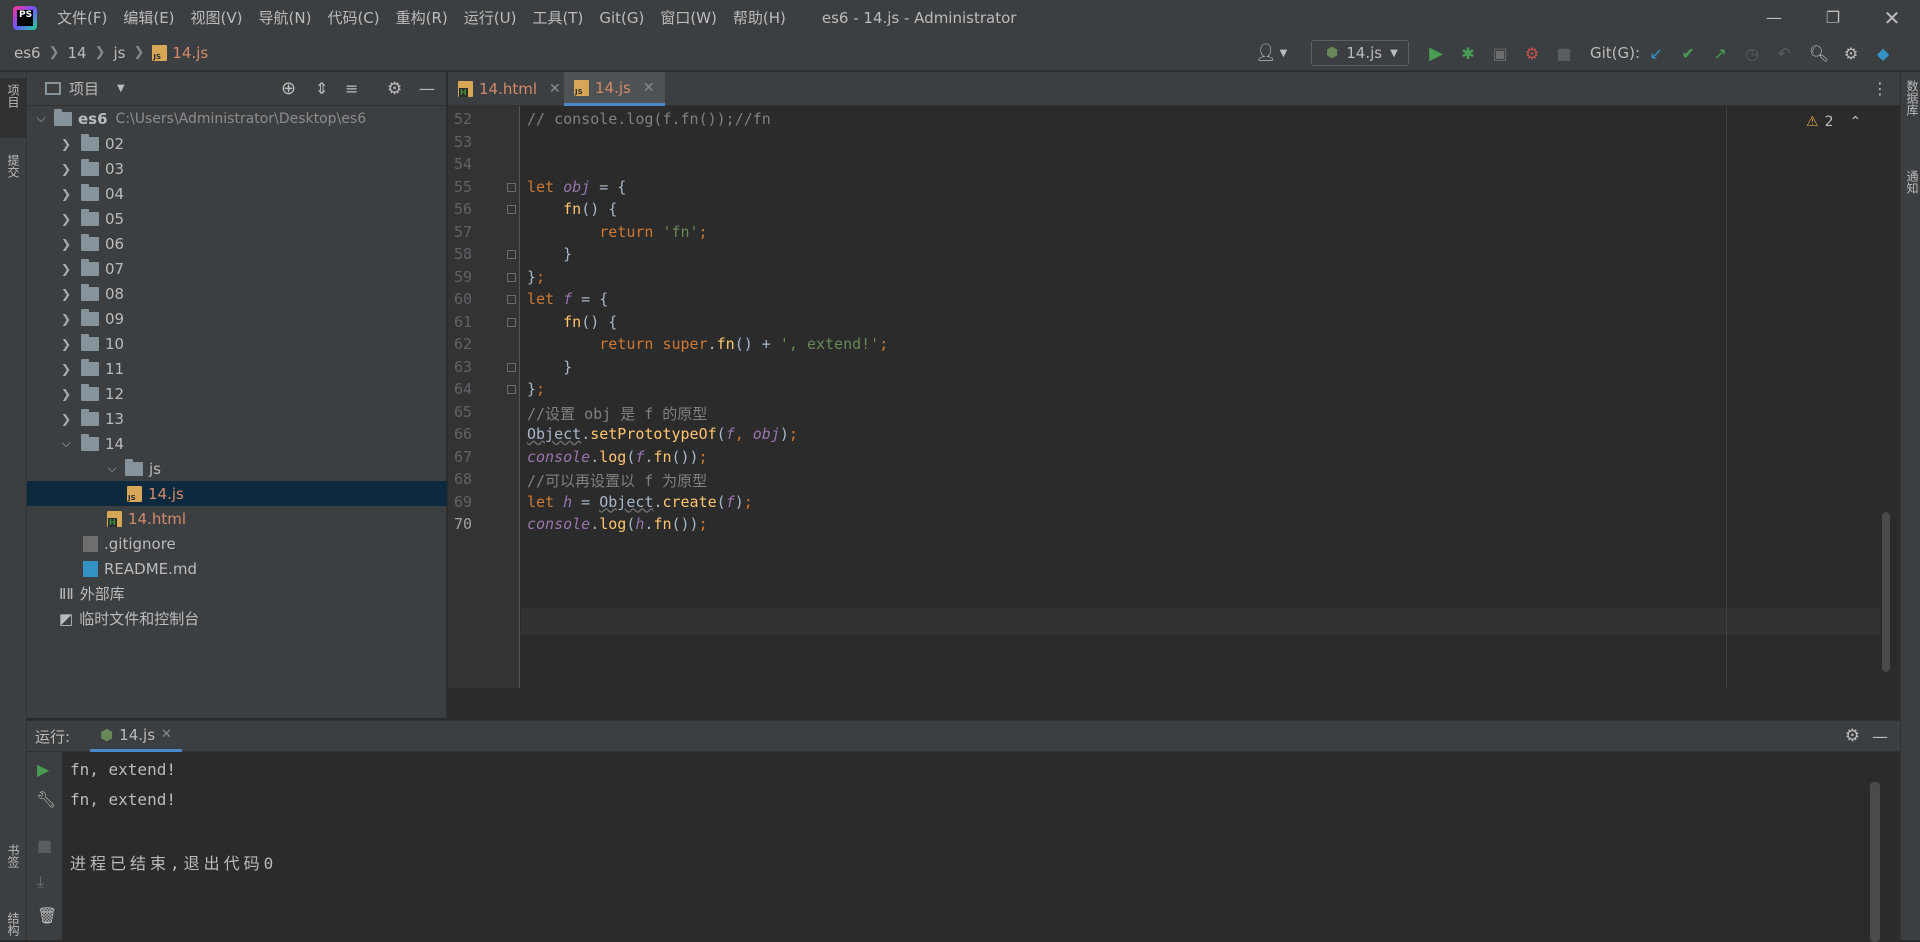 The height and width of the screenshot is (942, 1920). I want to click on breadcrumb-file: 14.js, so click(190, 53).